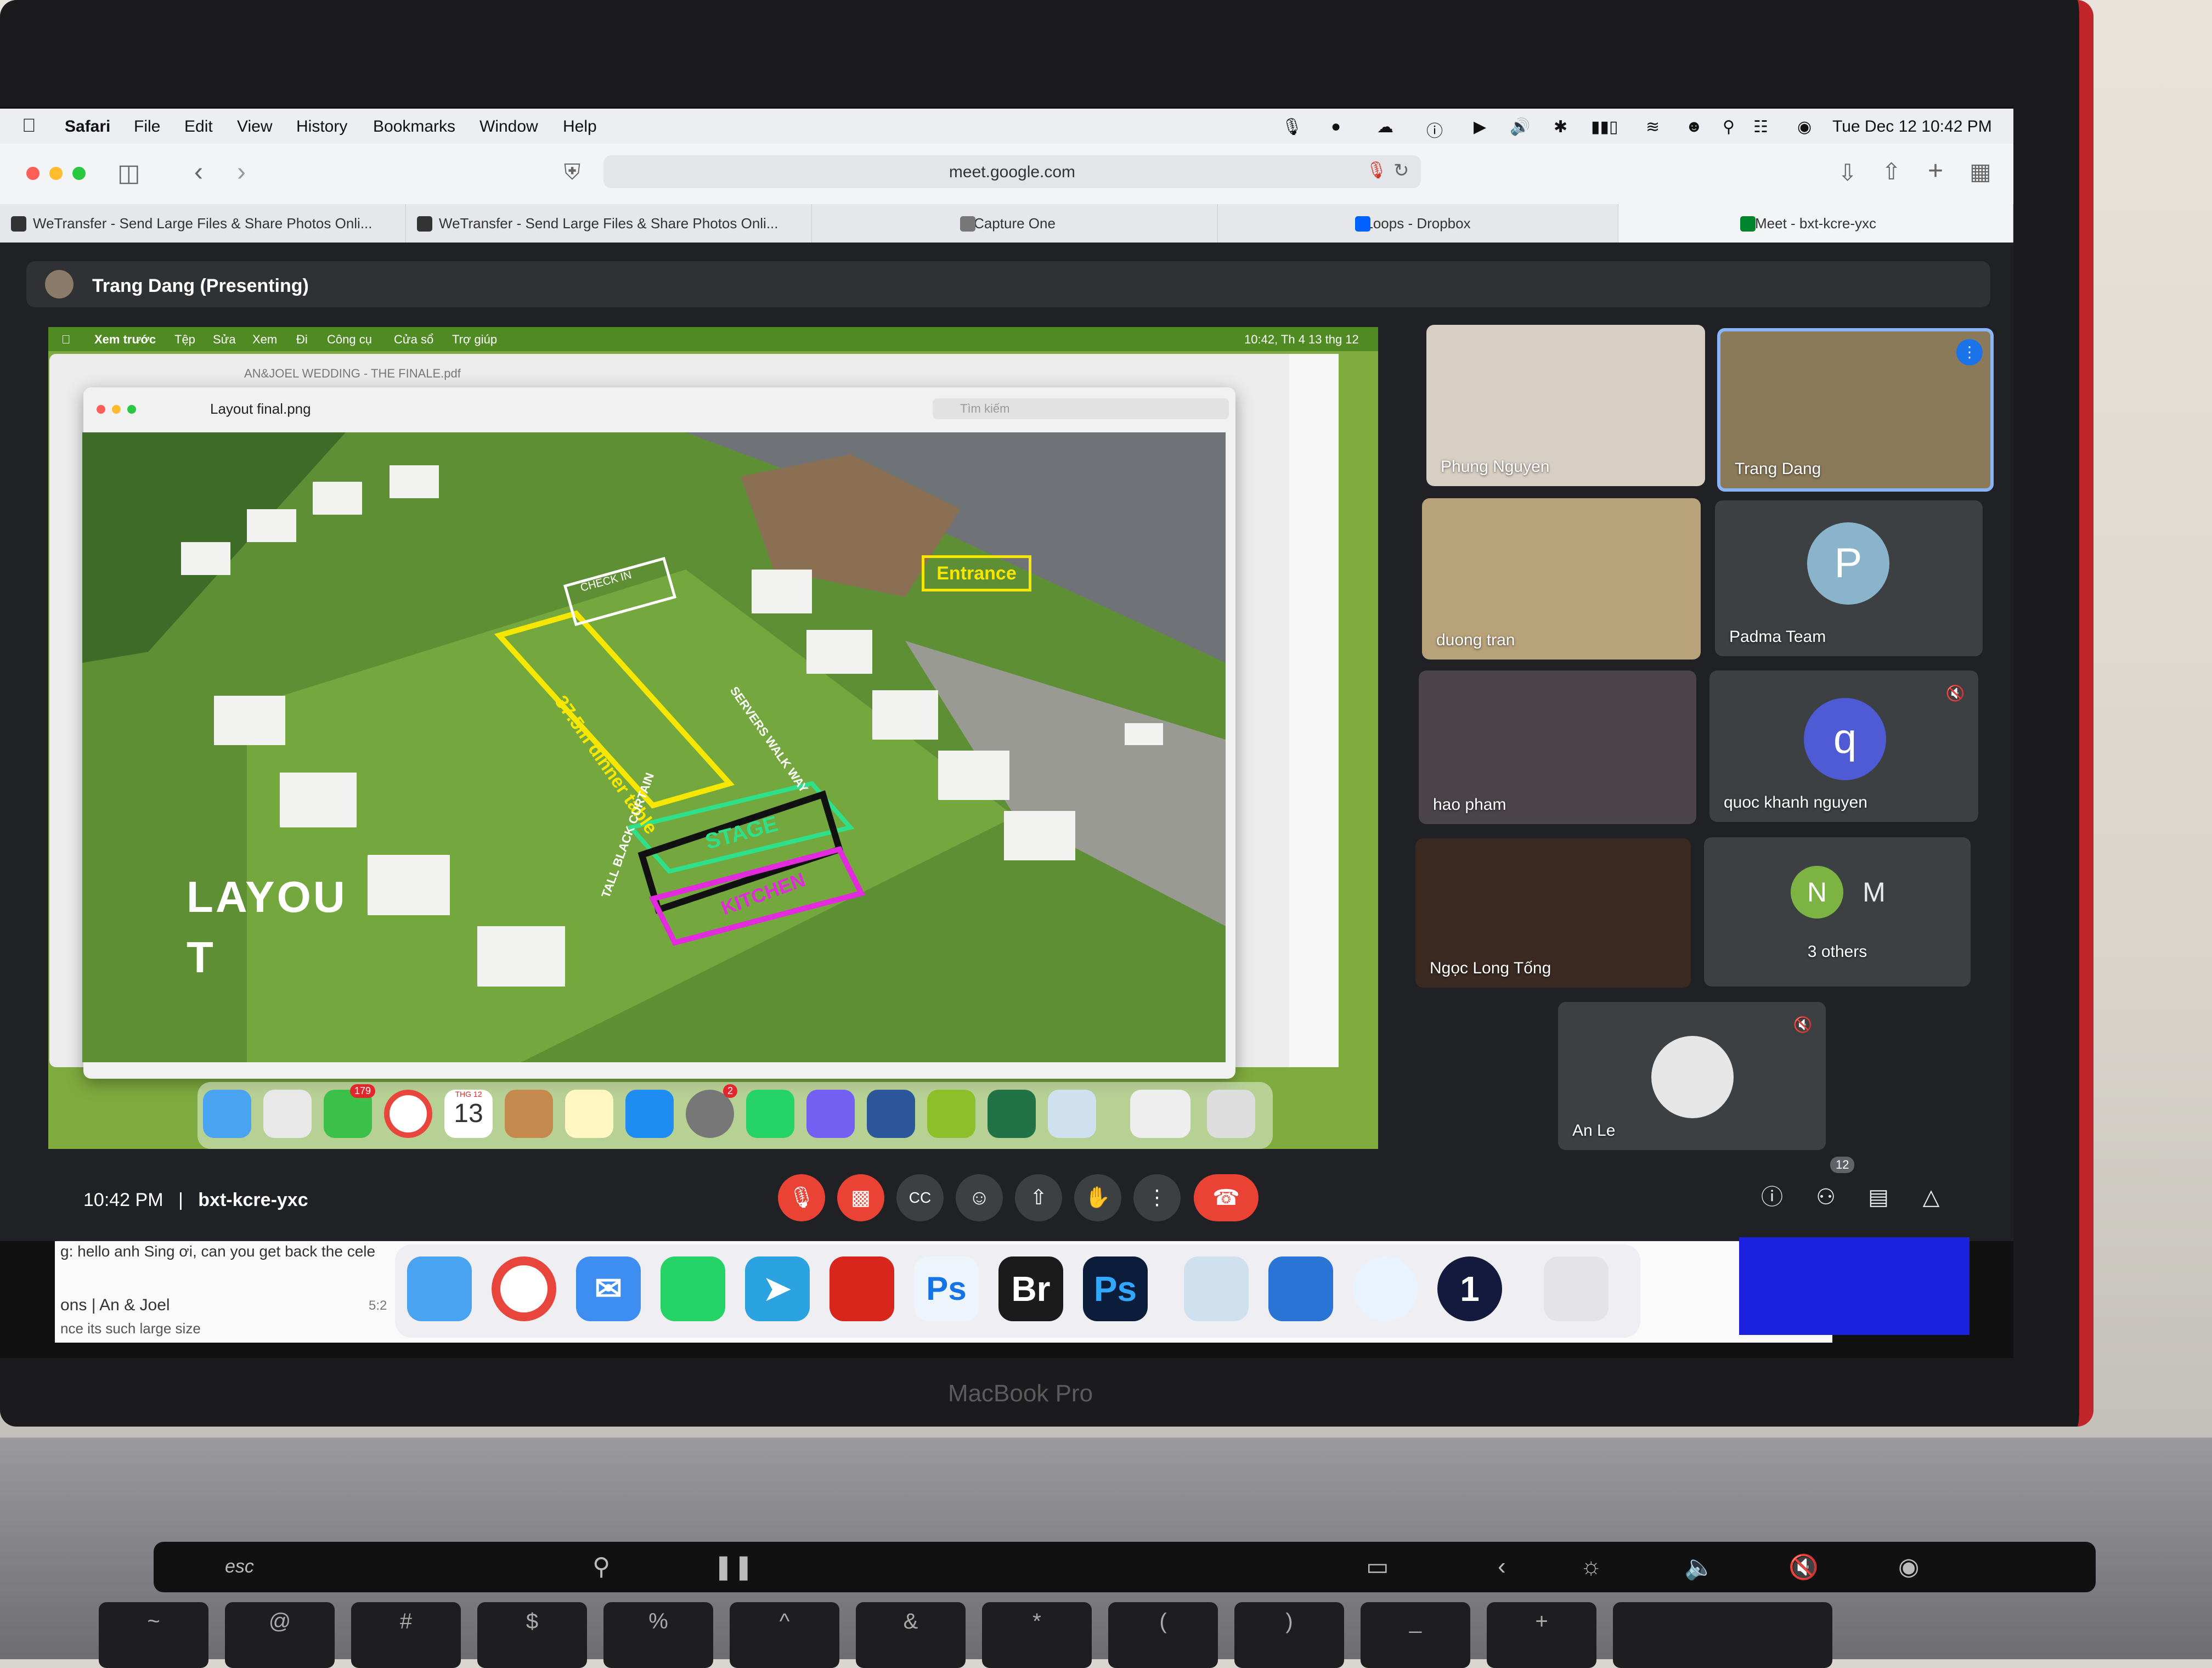 This screenshot has width=2212, height=1668. What do you see at coordinates (1855, 410) in the screenshot?
I see `participant-tile-trang-dang: ⋮ Trang Dang` at bounding box center [1855, 410].